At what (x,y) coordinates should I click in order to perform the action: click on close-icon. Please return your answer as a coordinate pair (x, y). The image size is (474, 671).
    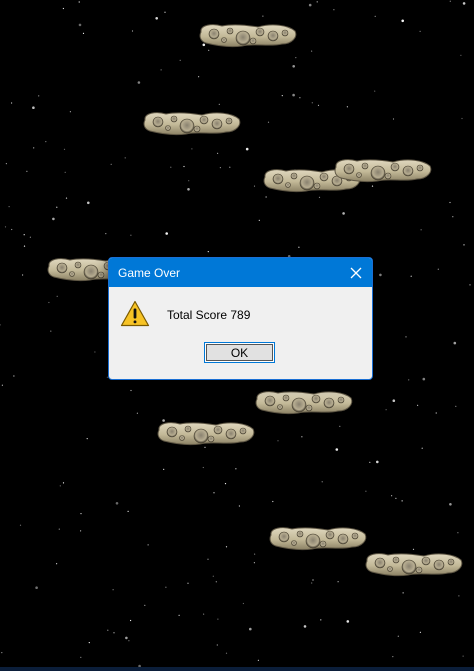
    Looking at the image, I should click on (356, 272).